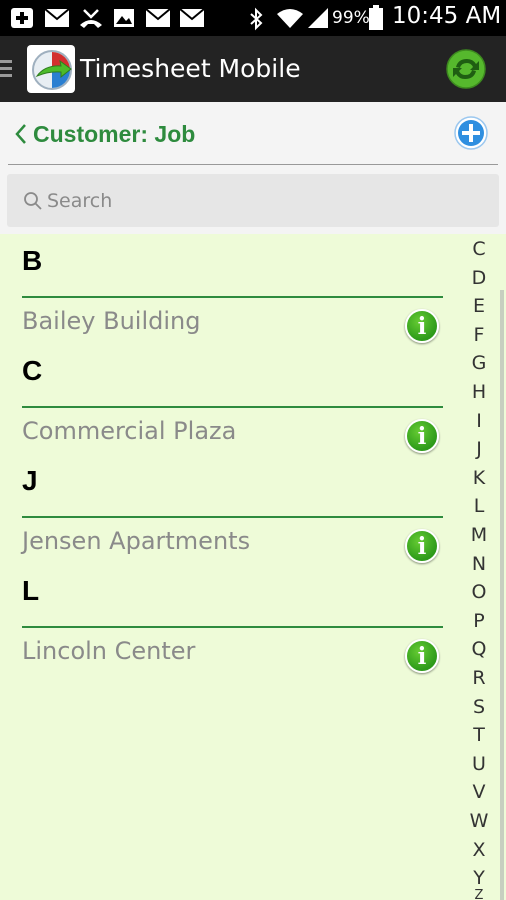 The width and height of the screenshot is (506, 900). What do you see at coordinates (267, 200) in the screenshot?
I see `search-input` at bounding box center [267, 200].